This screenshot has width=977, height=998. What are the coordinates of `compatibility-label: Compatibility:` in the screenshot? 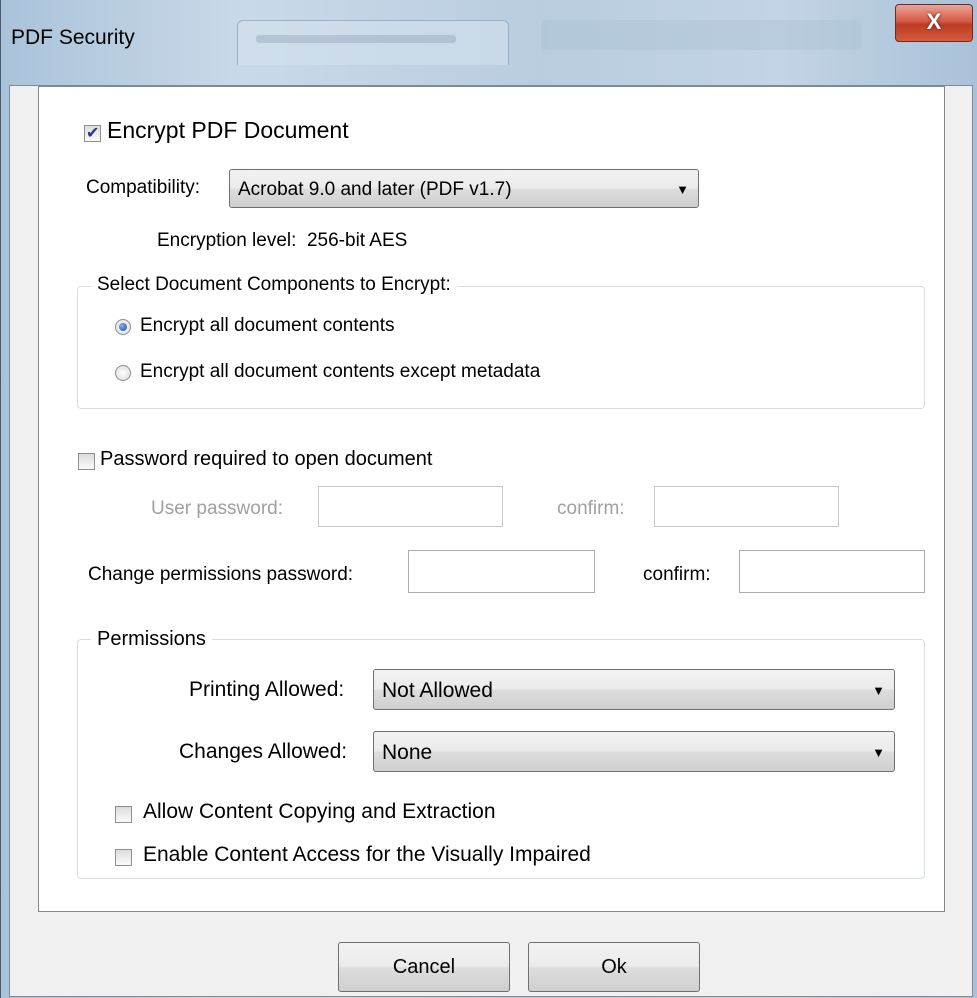 It's located at (143, 187).